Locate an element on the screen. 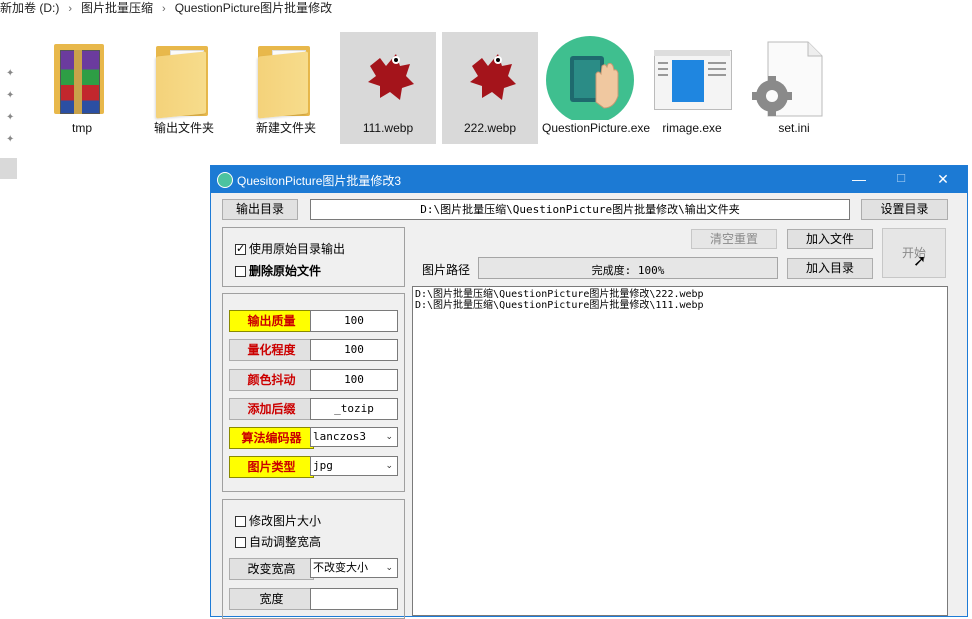 The width and height of the screenshot is (972, 619). output-dir-field: D:\图片批量压缩\QuestionPicture图片批量修改\输出文件夹 is located at coordinates (580, 209).